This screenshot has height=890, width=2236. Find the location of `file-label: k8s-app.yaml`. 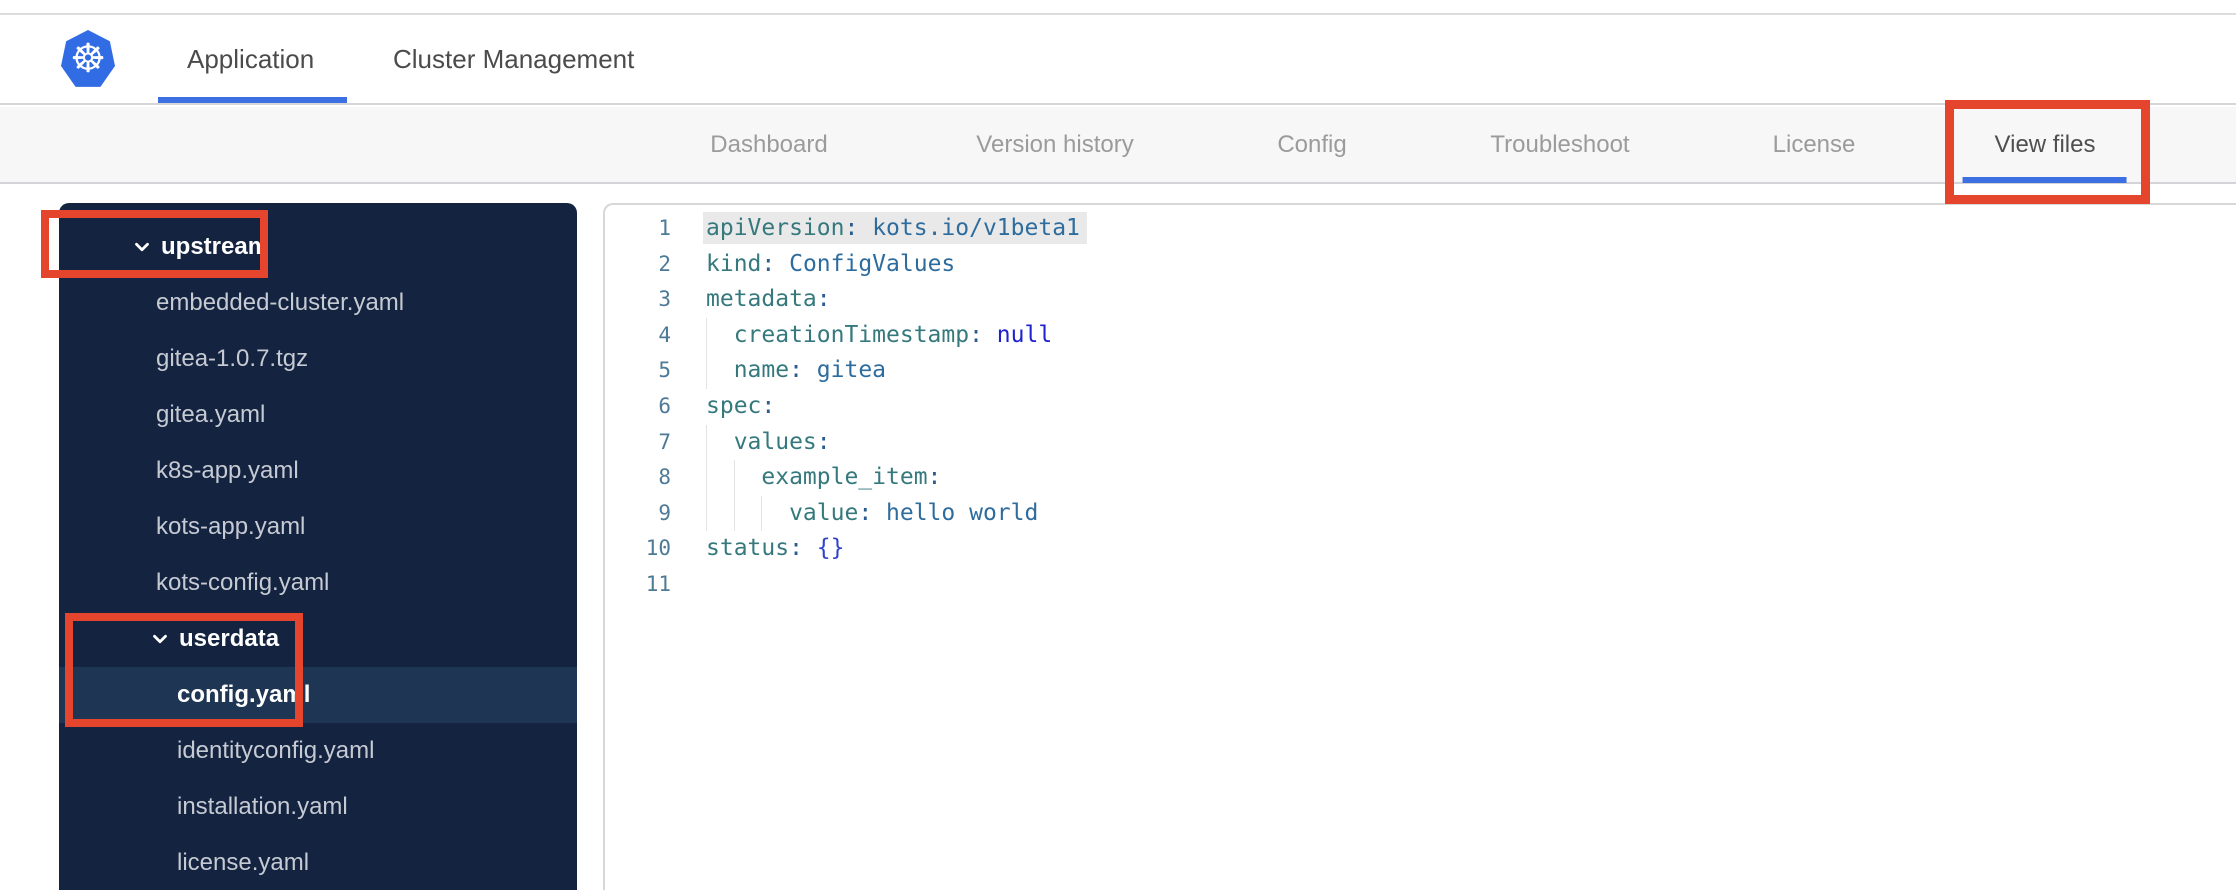

file-label: k8s-app.yaml is located at coordinates (227, 470).